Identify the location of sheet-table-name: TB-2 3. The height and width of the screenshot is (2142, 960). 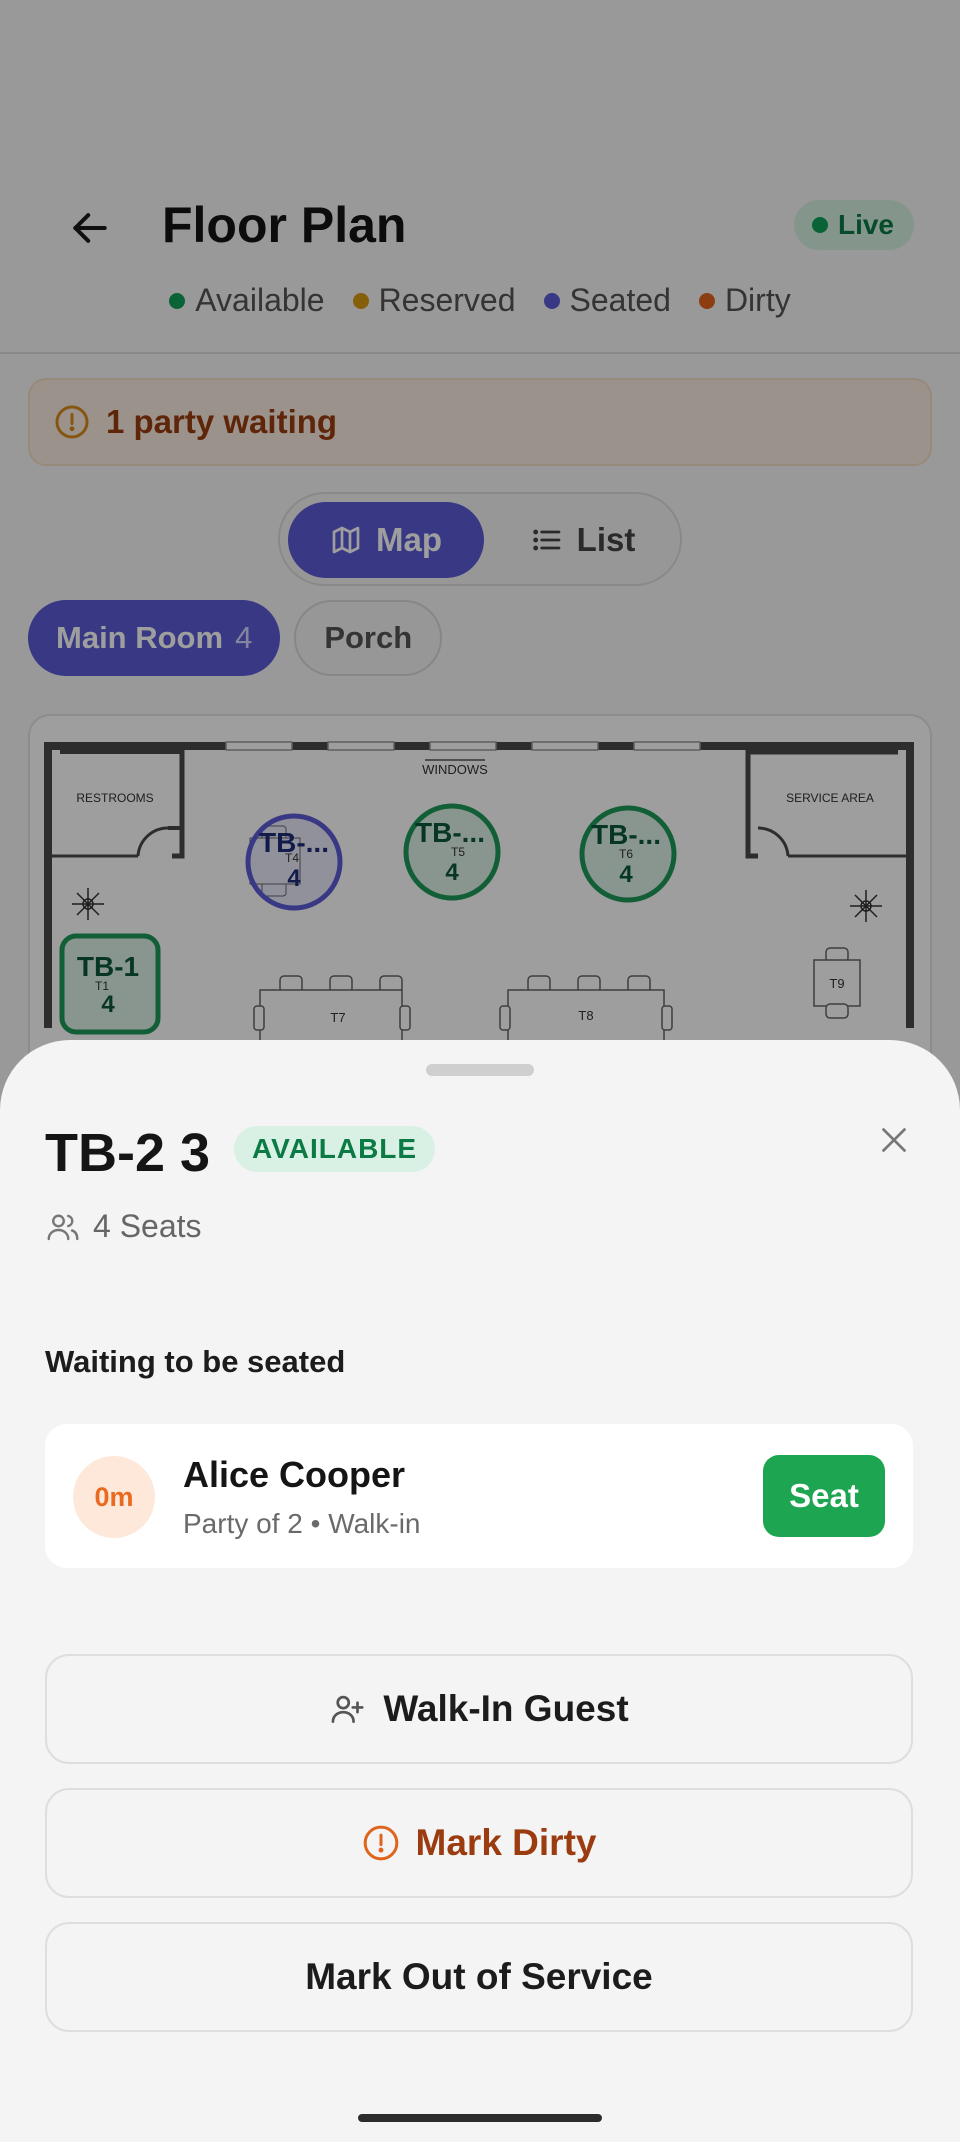
(128, 1153).